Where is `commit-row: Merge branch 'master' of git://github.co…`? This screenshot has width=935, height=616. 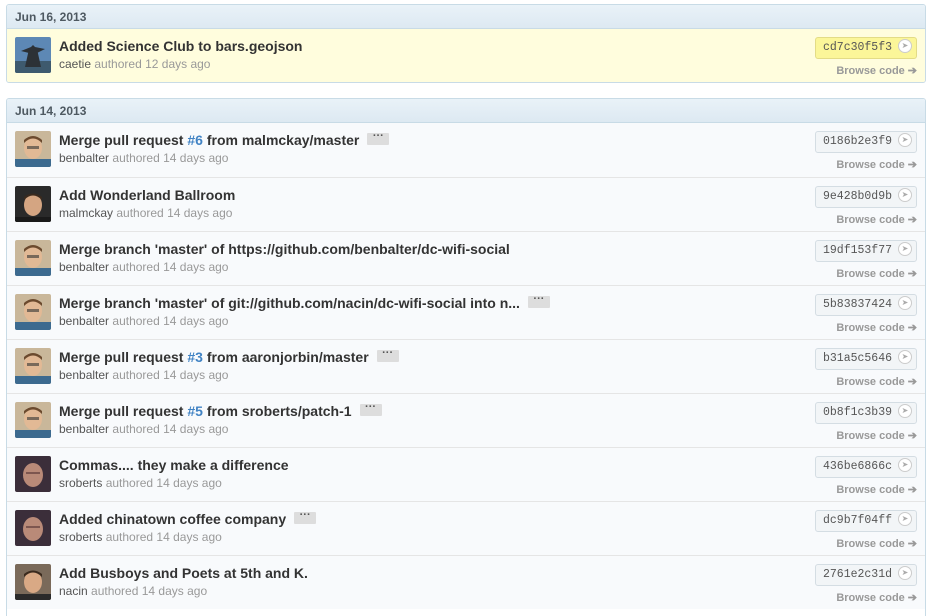 commit-row: Merge branch 'master' of git://github.co… is located at coordinates (466, 312).